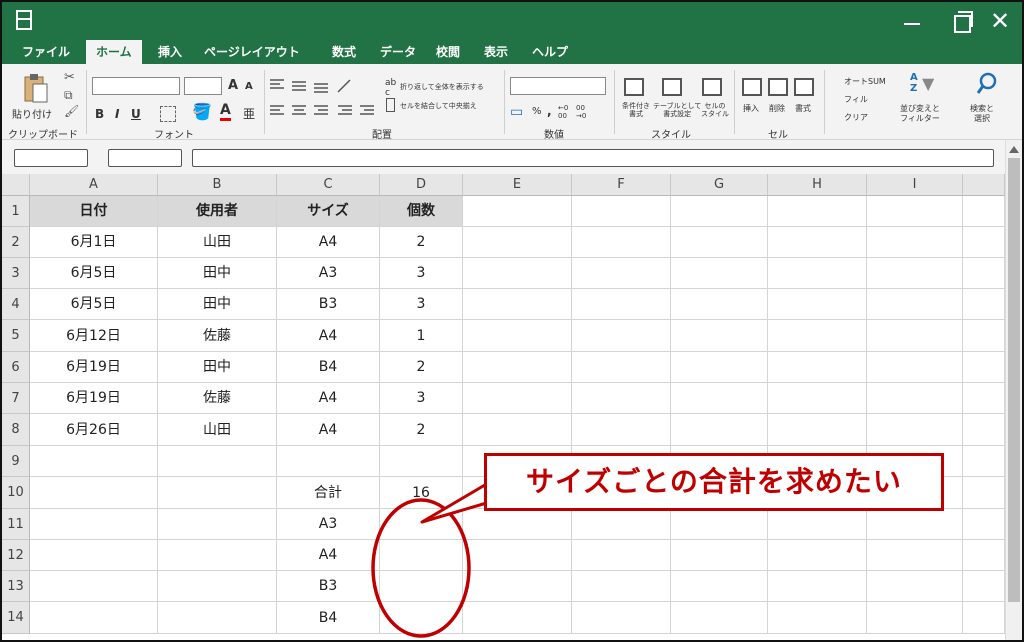  I want to click on tab-page-layout: ページレイアウト, so click(252, 52).